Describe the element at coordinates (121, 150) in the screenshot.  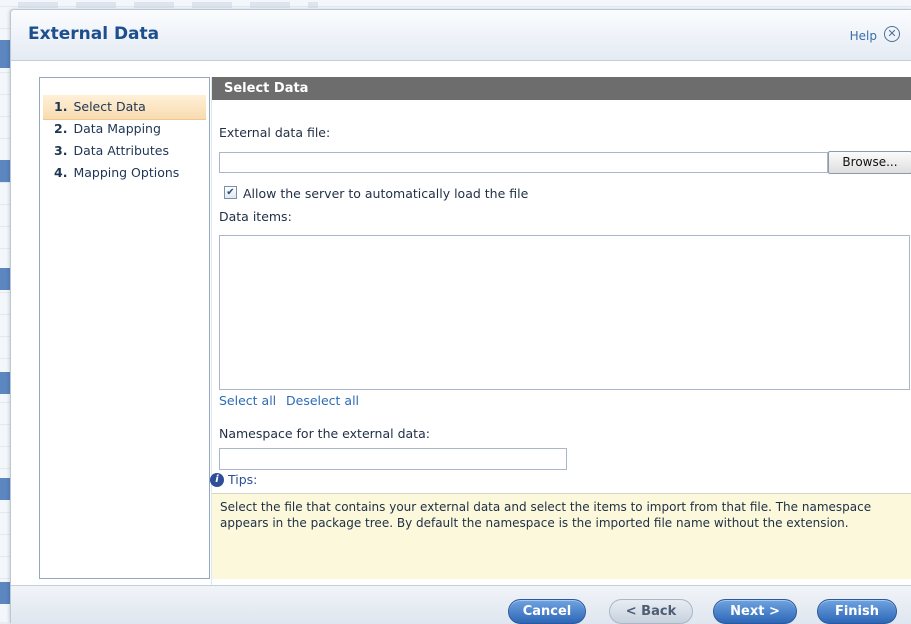
I see `step-label: Data Attributes` at that location.